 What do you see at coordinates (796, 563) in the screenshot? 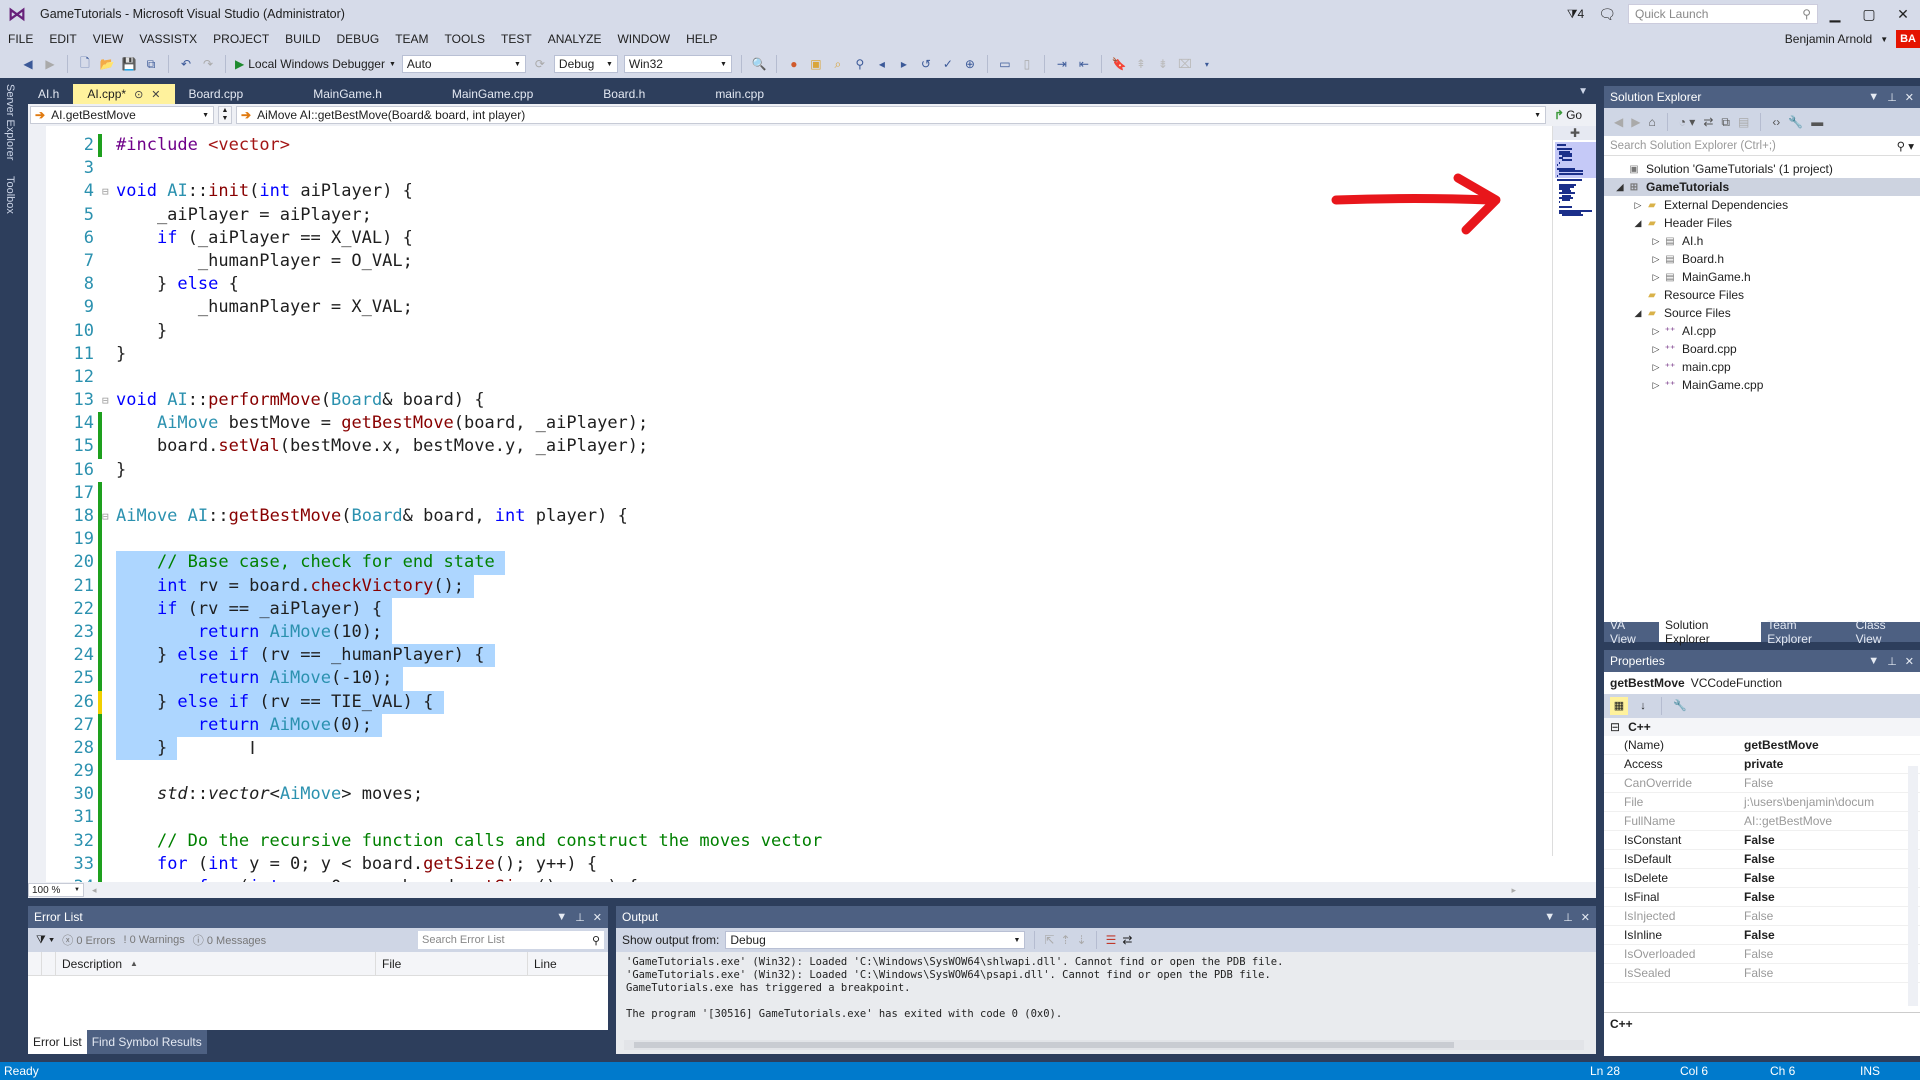
I see `code-line: 20 // Base case, check for end state` at bounding box center [796, 563].